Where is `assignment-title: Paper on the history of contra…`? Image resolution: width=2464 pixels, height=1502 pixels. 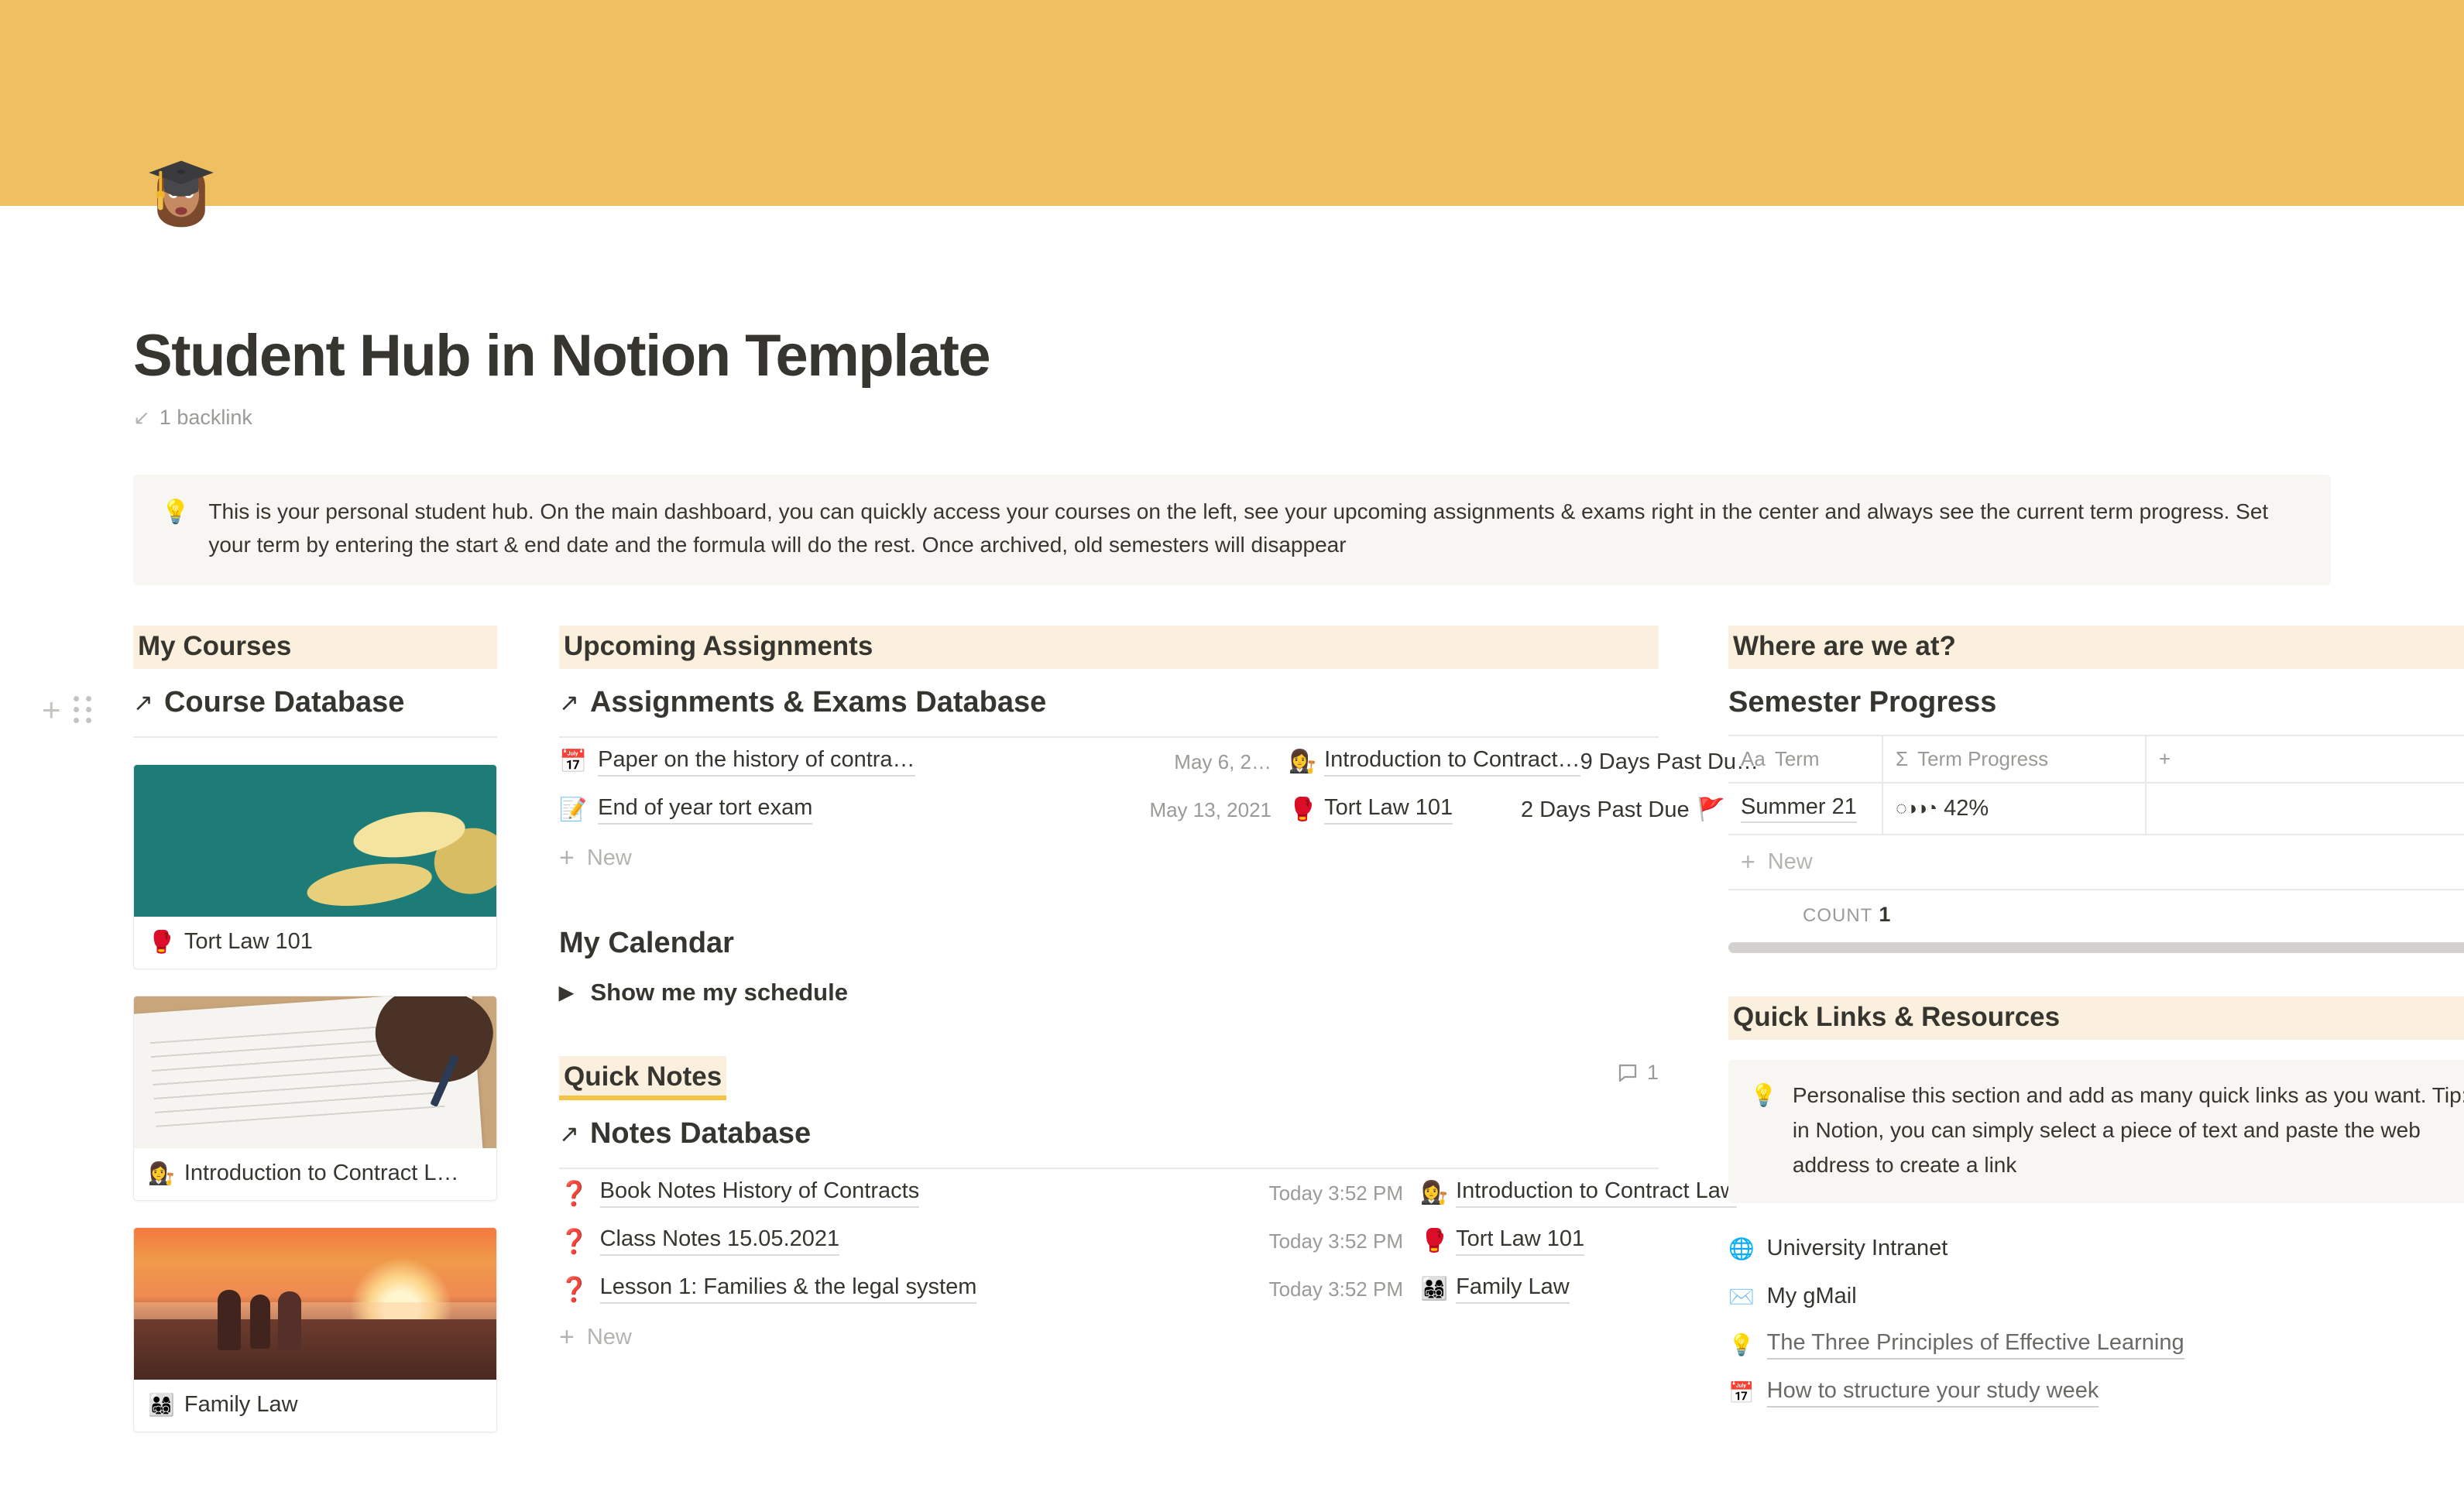
assignment-title: Paper on the history of contra… is located at coordinates (756, 762).